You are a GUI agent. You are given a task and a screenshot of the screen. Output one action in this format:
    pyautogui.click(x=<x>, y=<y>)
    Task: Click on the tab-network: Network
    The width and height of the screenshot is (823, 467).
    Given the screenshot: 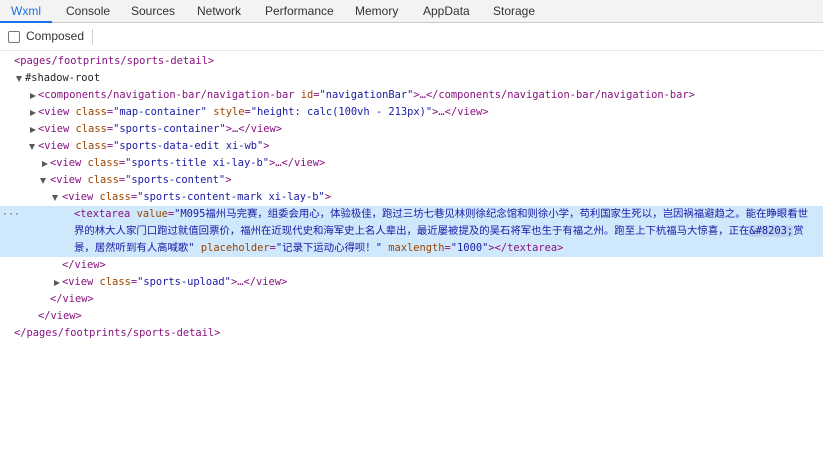 What is the action you would take?
    pyautogui.click(x=219, y=11)
    